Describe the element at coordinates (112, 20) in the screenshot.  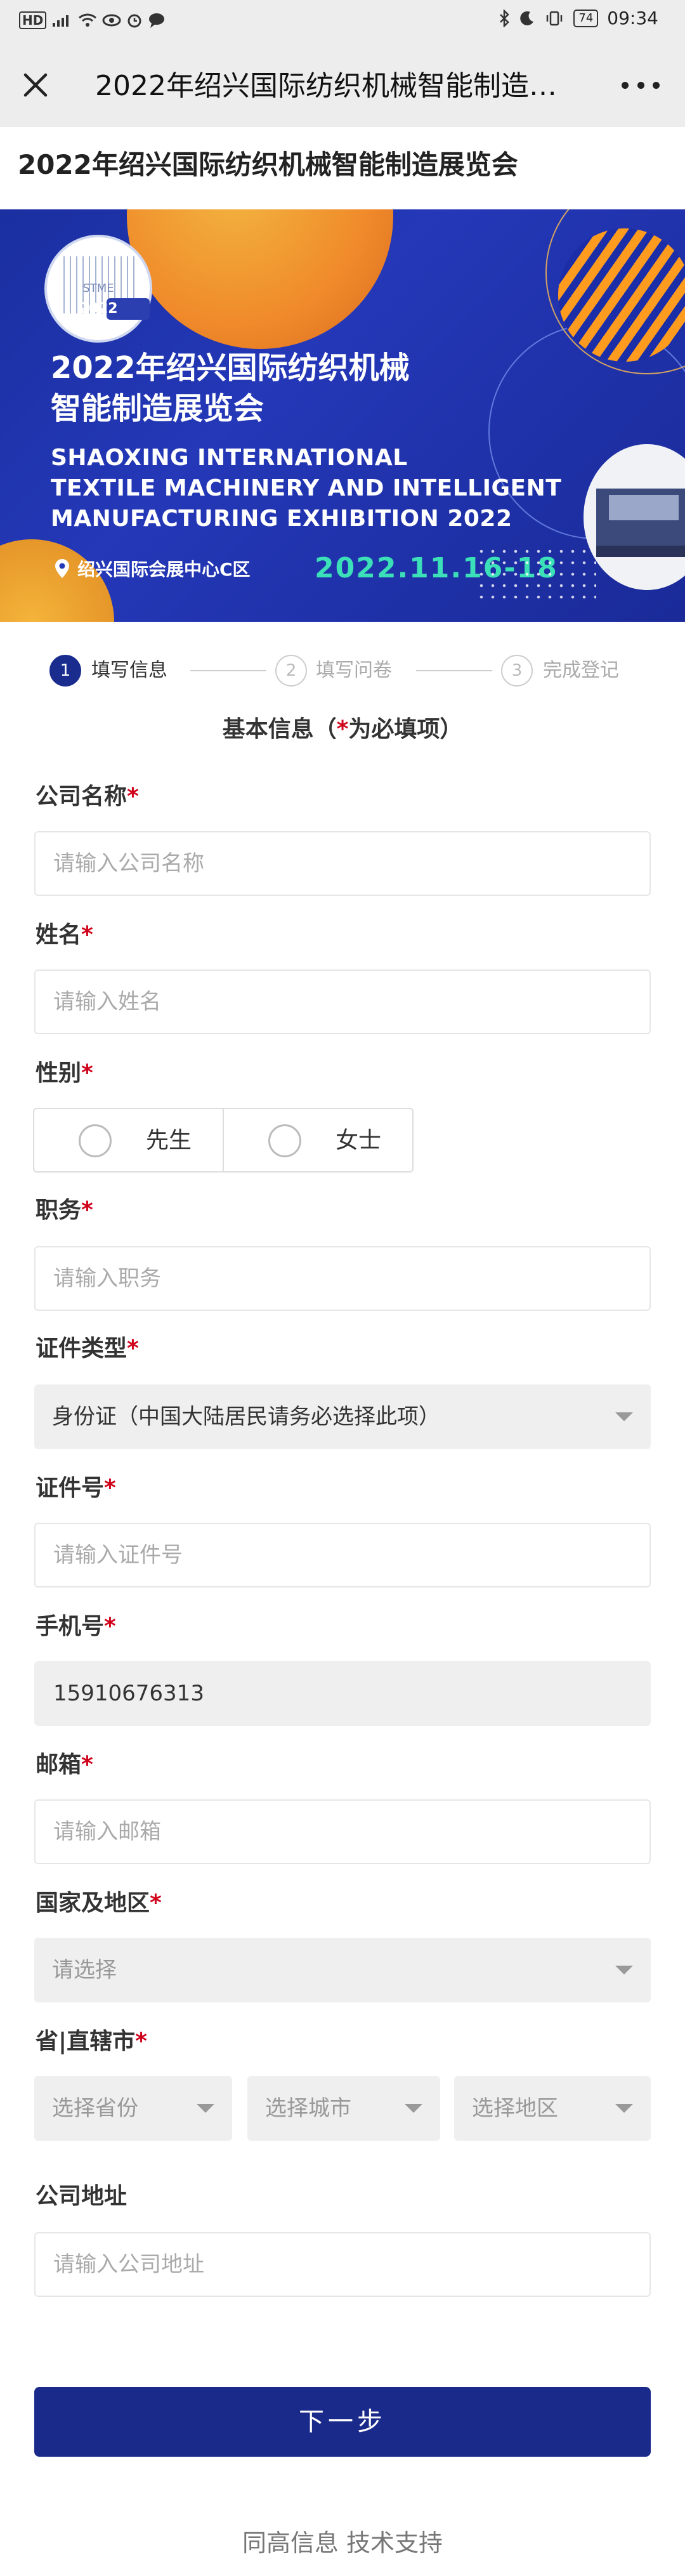
I see `eye-icon` at that location.